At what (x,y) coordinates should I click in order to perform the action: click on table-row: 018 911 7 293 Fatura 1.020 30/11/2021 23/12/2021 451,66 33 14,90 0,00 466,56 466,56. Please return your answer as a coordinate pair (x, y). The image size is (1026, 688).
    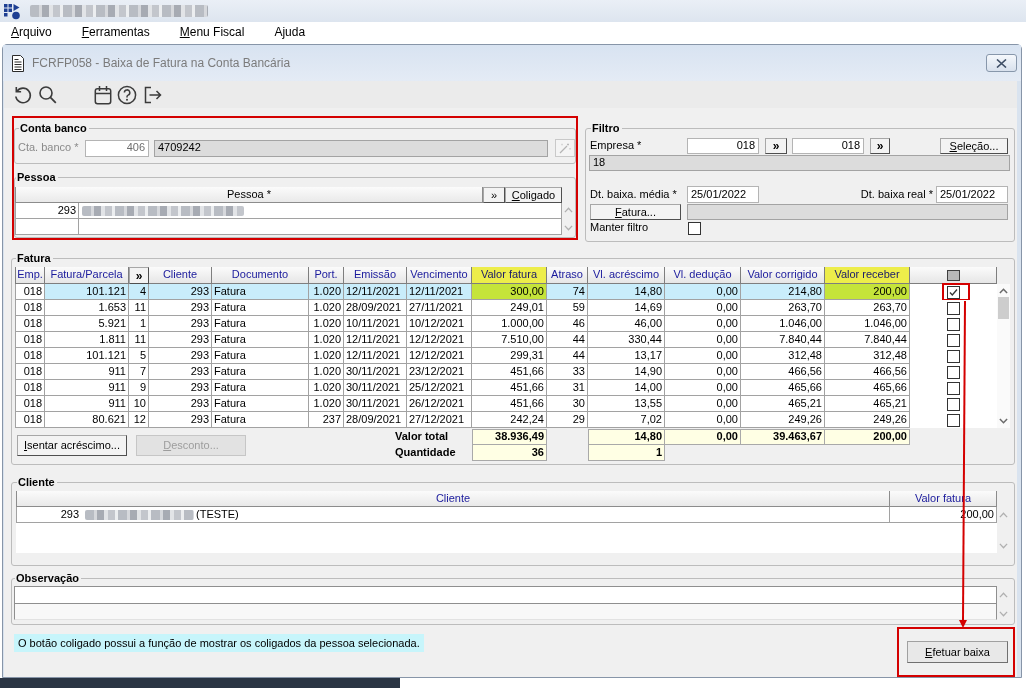
    Looking at the image, I should click on (506, 372).